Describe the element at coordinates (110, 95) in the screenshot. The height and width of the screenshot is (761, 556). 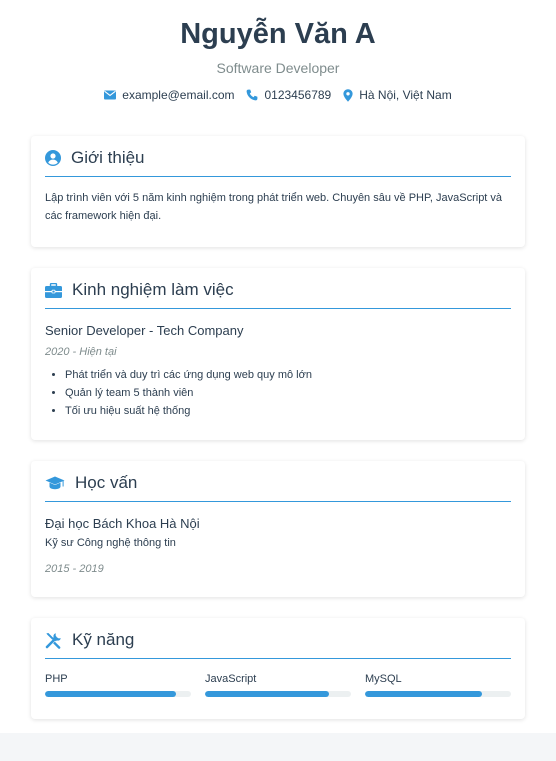
I see `envelope-icon` at that location.